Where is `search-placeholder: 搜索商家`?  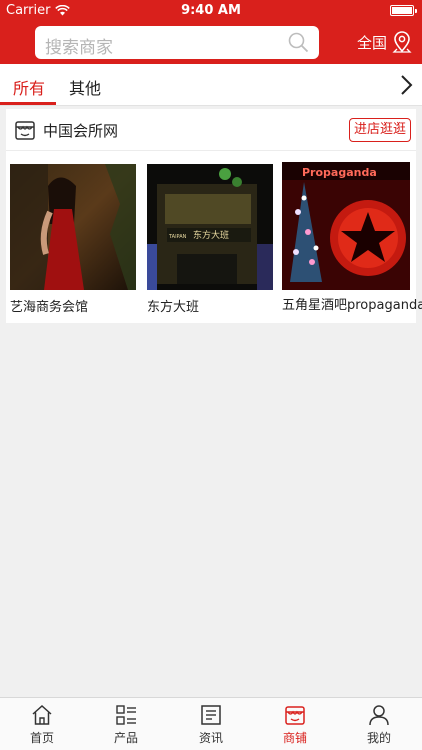 search-placeholder: 搜索商家 is located at coordinates (79, 48).